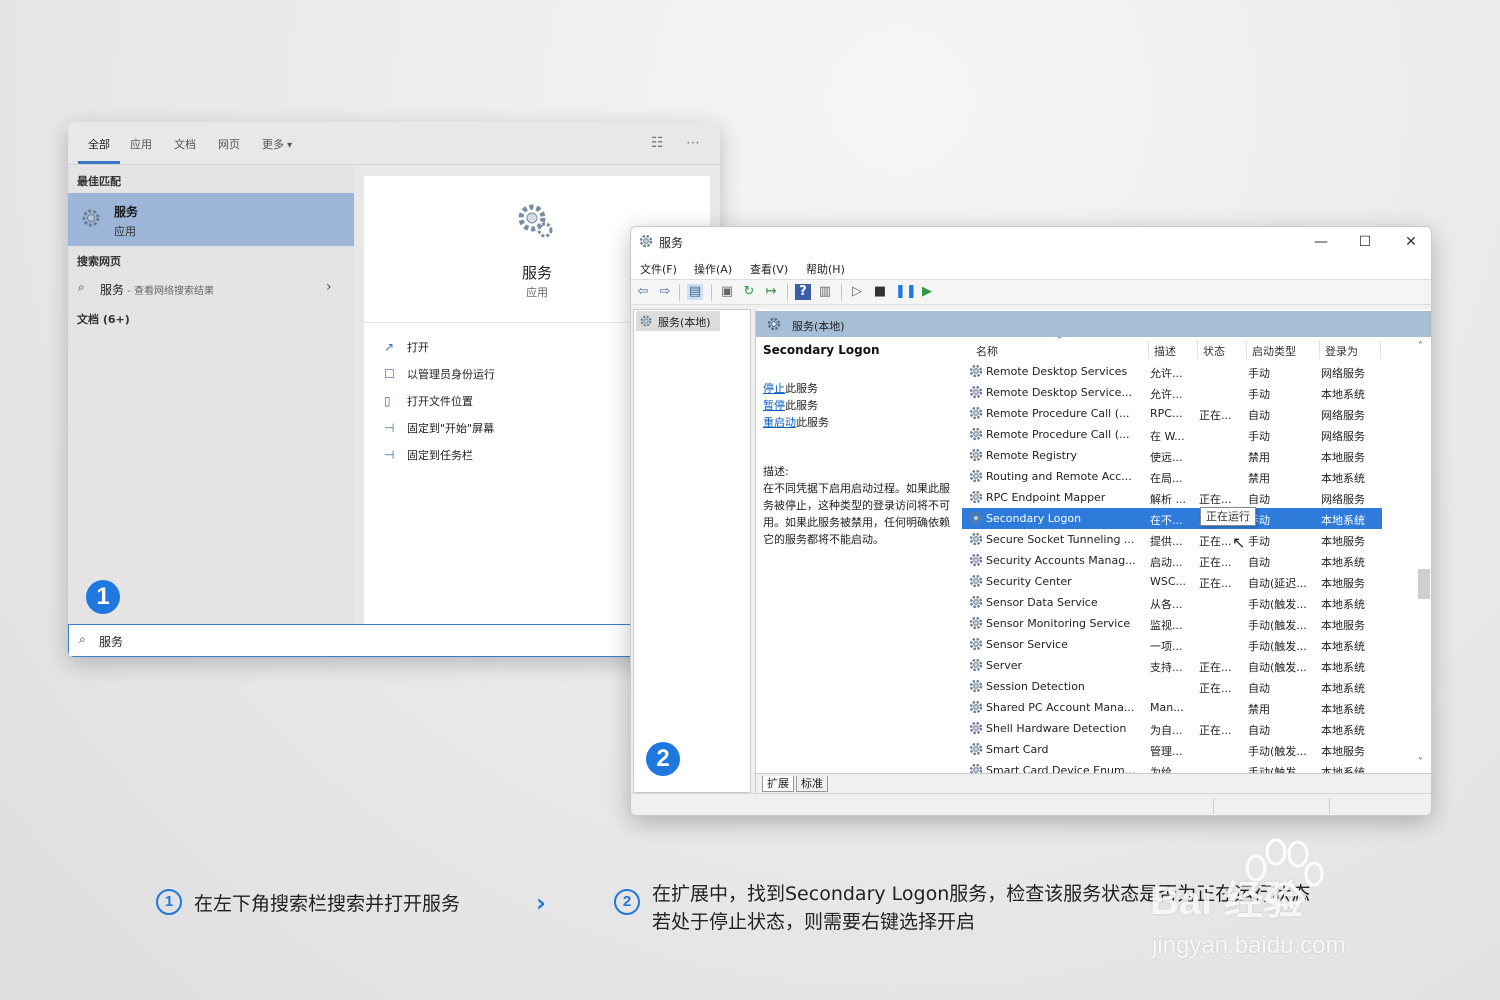 This screenshot has height=1000, width=1500. What do you see at coordinates (1259, 415) in the screenshot?
I see `service-startup-type-cell: 自动` at bounding box center [1259, 415].